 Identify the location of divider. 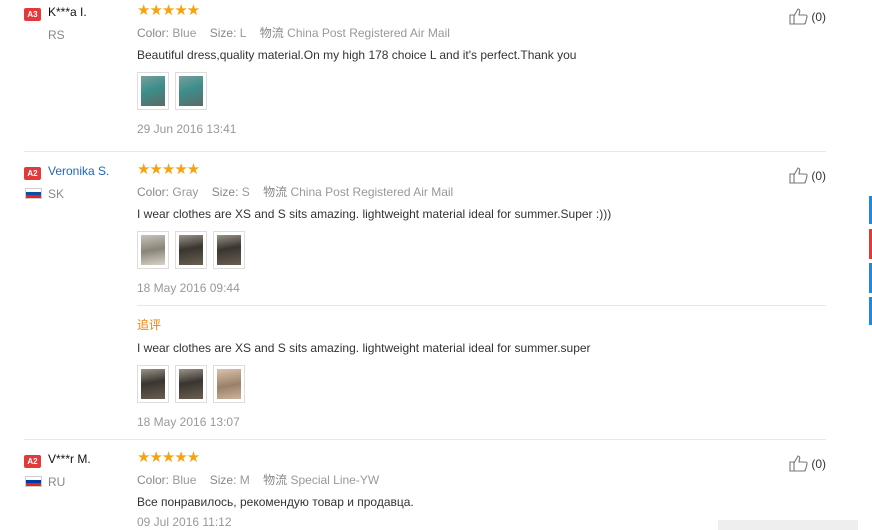
(481, 305).